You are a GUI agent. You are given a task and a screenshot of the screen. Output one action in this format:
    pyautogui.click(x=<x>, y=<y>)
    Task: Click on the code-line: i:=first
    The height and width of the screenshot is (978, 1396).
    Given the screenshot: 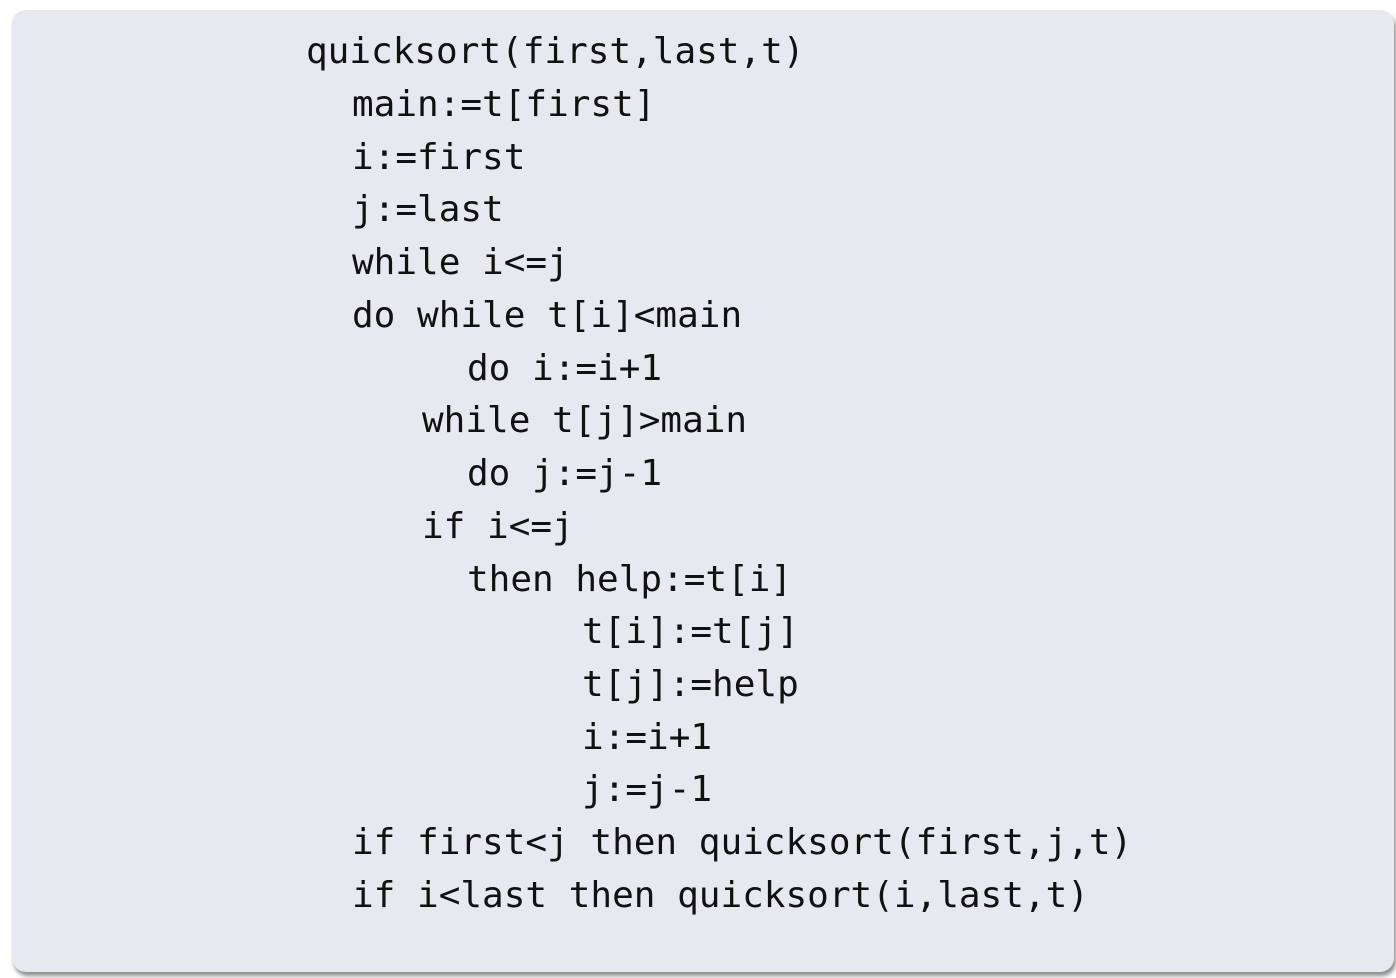 What is the action you would take?
    pyautogui.click(x=439, y=157)
    